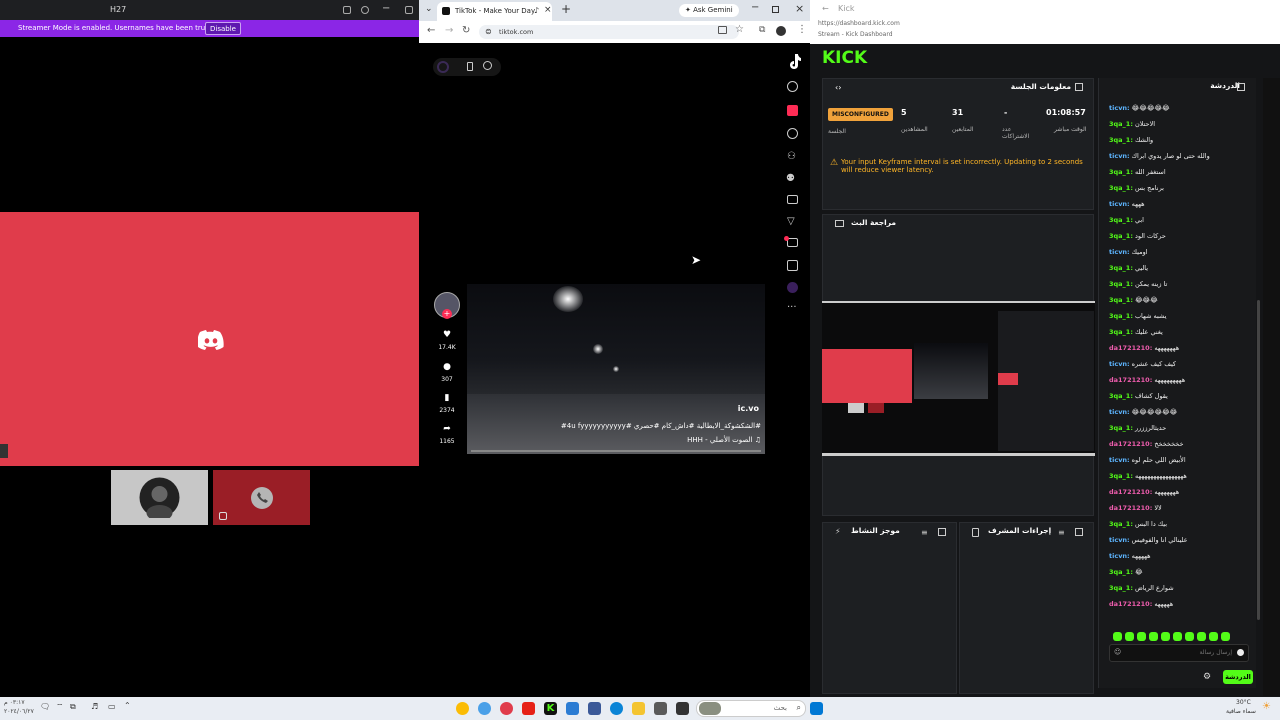  Describe the element at coordinates (1141, 588) in the screenshot. I see `chat-message: 3qa_1: شوارع الرياض` at that location.